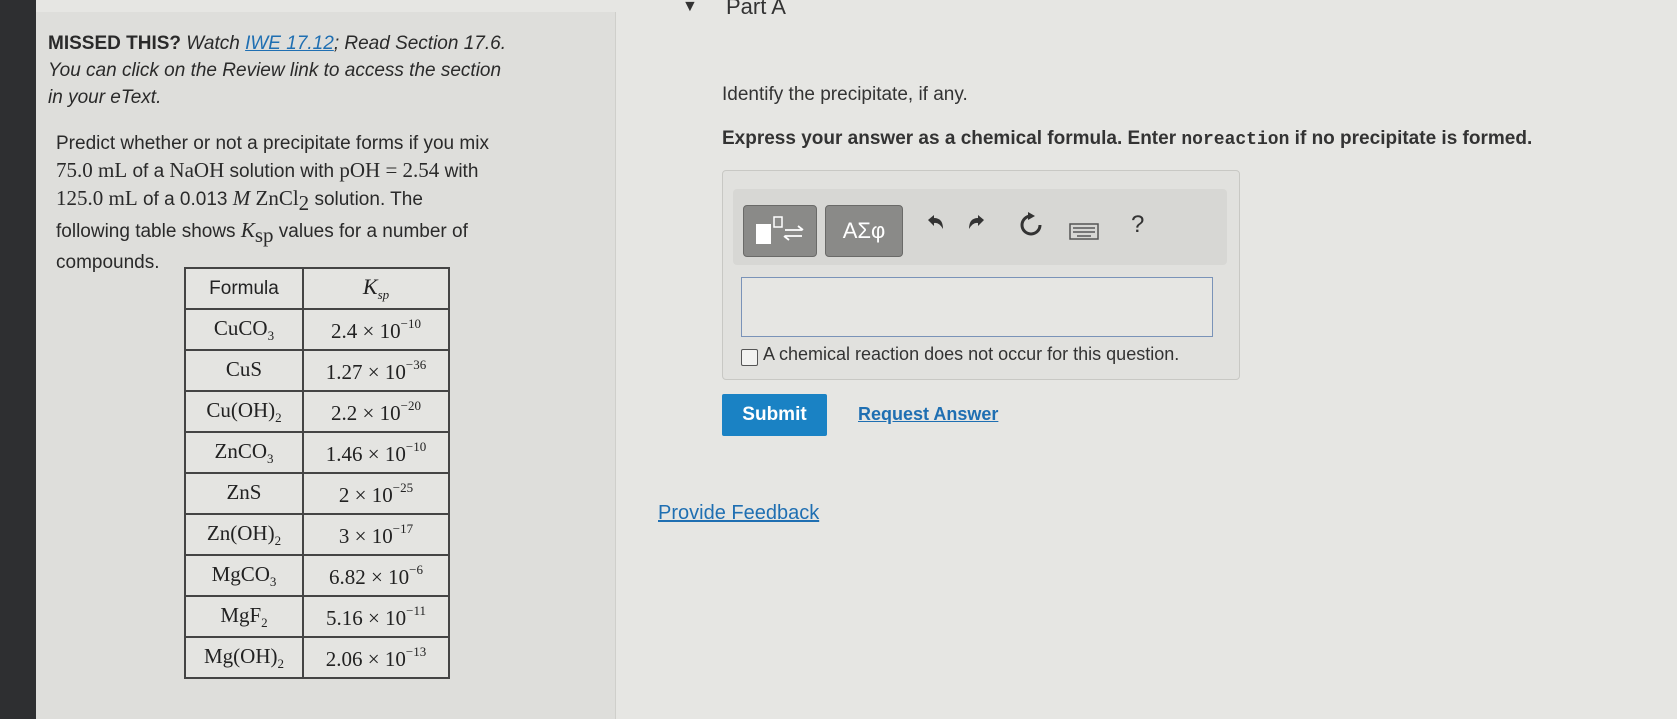 The height and width of the screenshot is (719, 1677). I want to click on problem-text: with, so click(459, 171).